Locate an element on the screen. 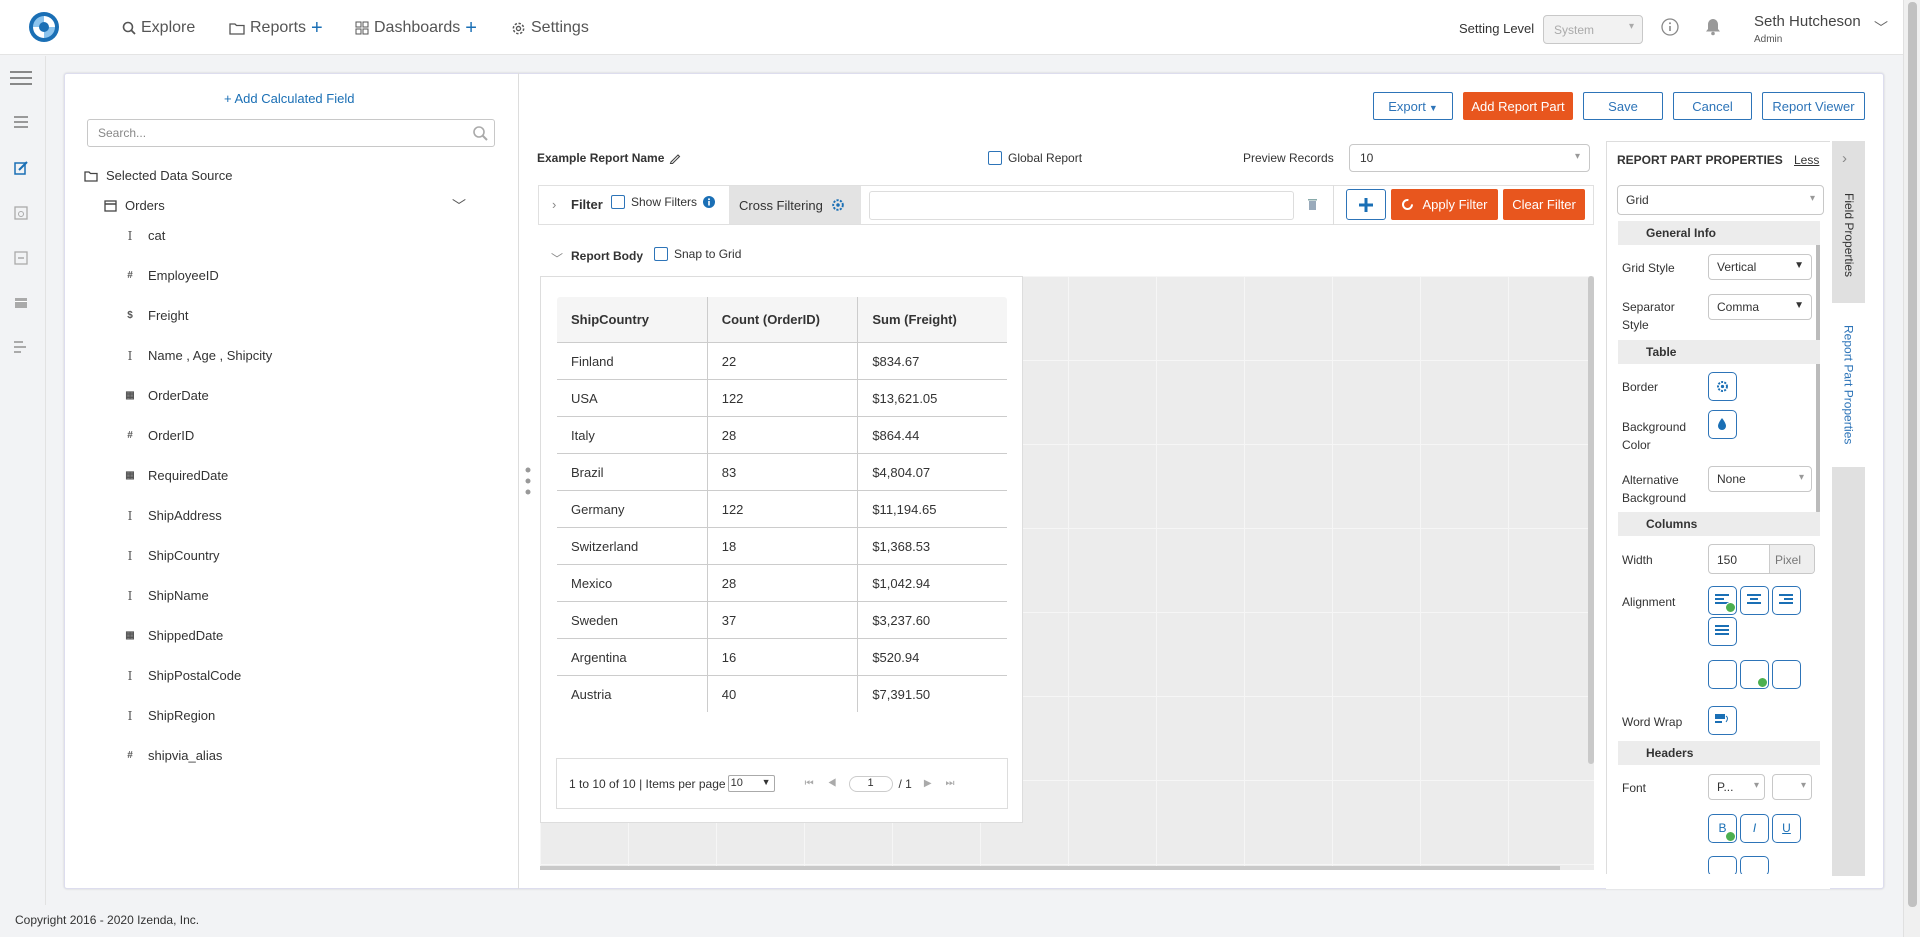 The image size is (1920, 937). page-number-input: 1 is located at coordinates (870, 783).